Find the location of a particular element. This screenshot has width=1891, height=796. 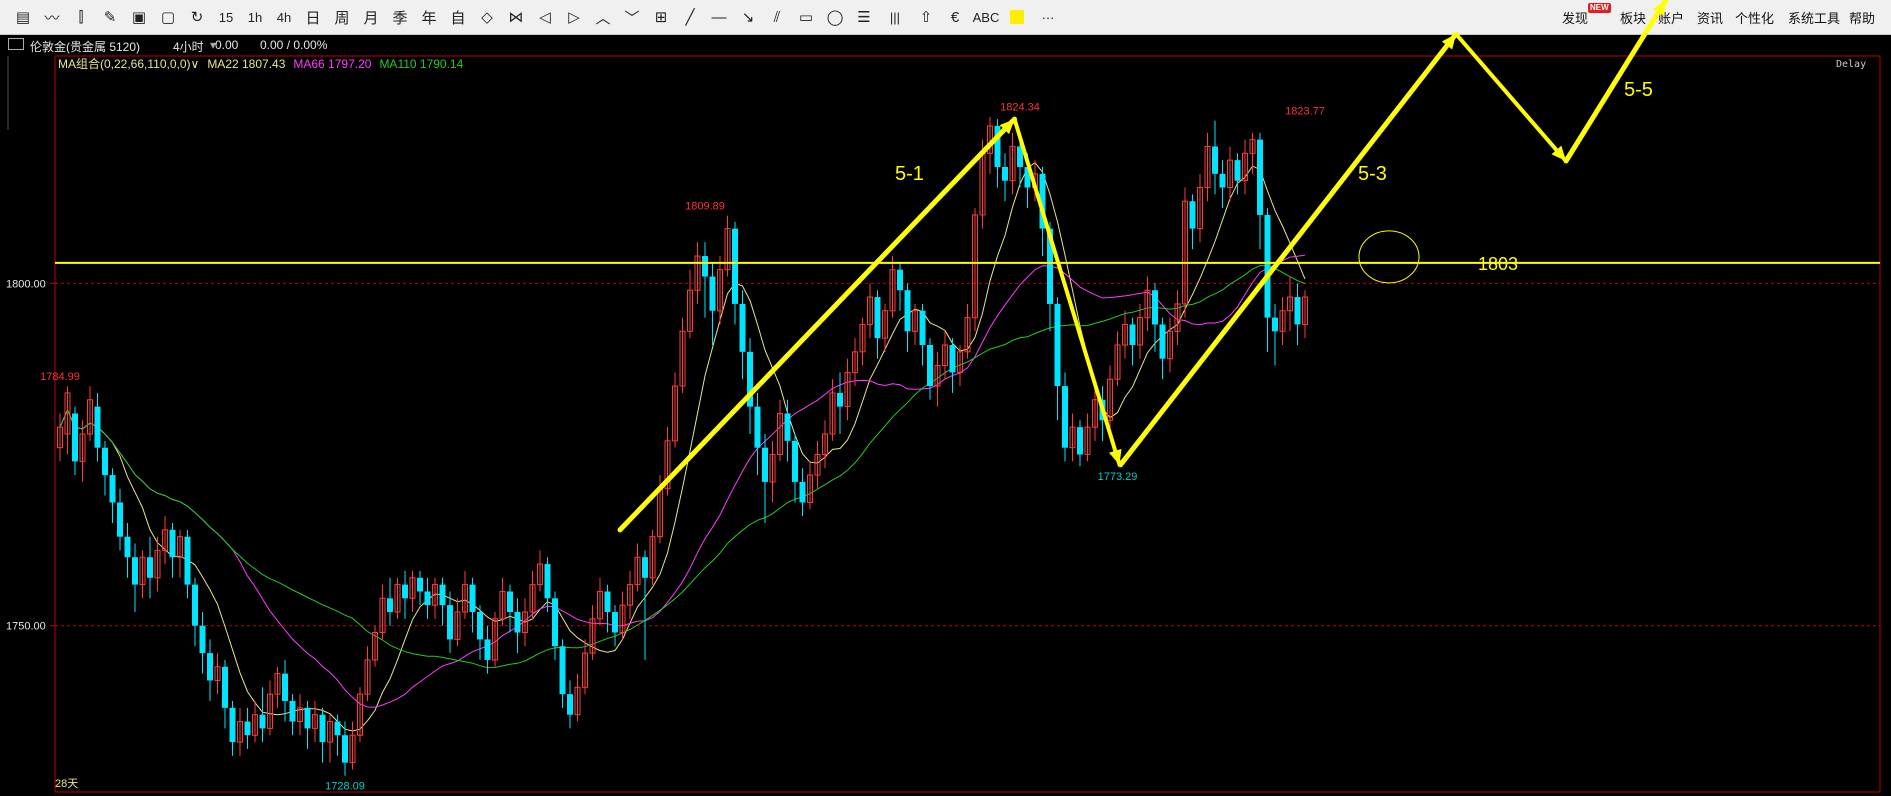

extreme-label-0: 1784.99 is located at coordinates (60, 377).